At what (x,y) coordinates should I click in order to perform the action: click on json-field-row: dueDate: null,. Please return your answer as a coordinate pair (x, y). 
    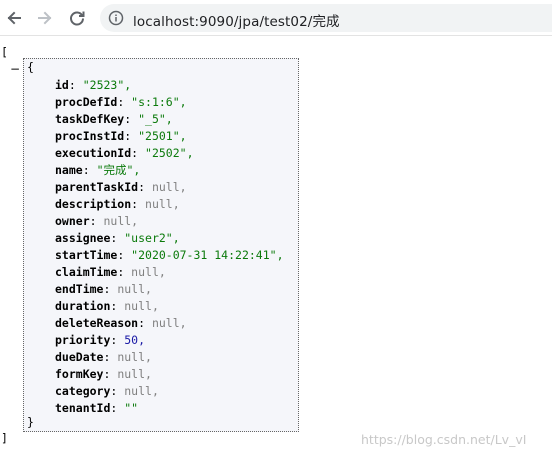
    Looking at the image, I should click on (169, 357).